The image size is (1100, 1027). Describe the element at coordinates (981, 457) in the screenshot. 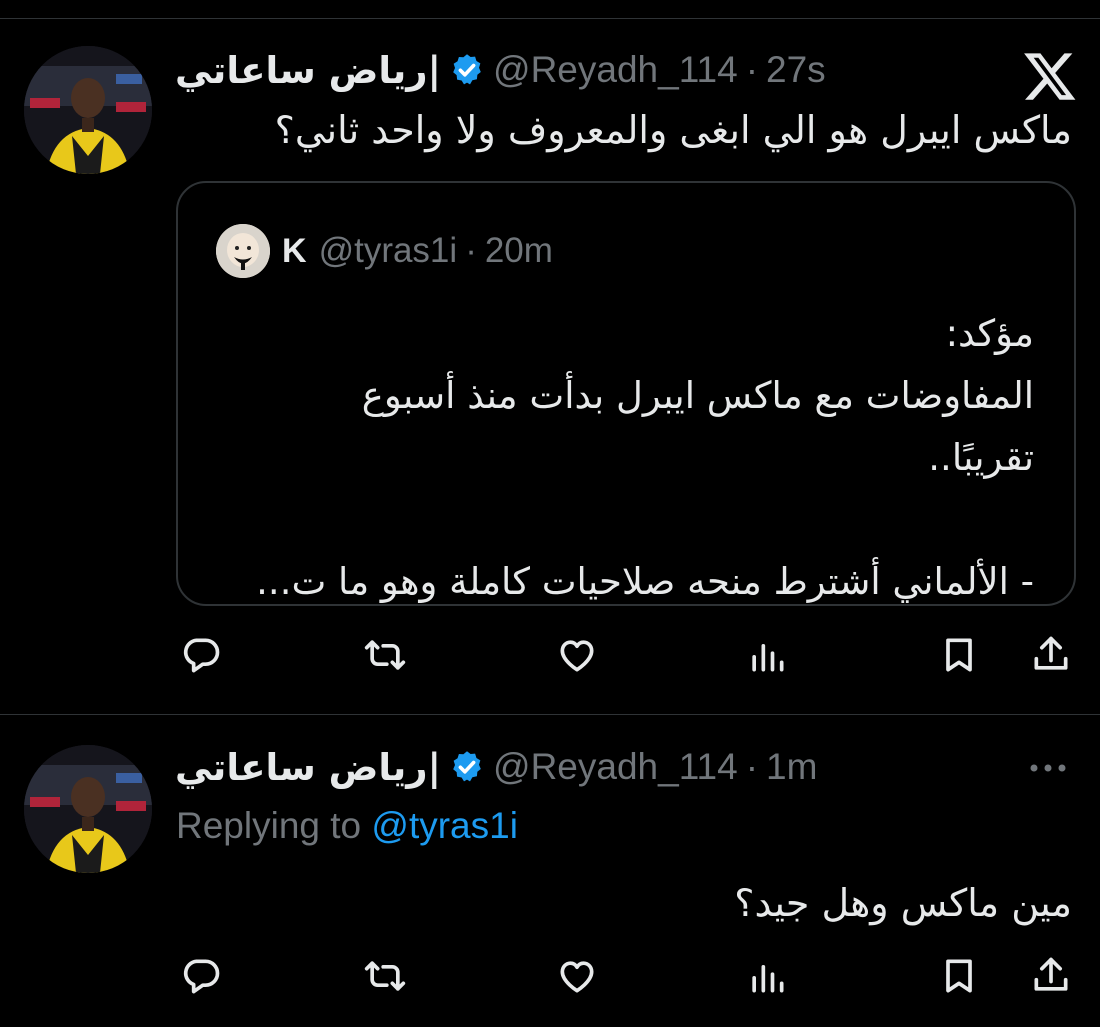

I see `quote-line: تقريبًا..` at that location.